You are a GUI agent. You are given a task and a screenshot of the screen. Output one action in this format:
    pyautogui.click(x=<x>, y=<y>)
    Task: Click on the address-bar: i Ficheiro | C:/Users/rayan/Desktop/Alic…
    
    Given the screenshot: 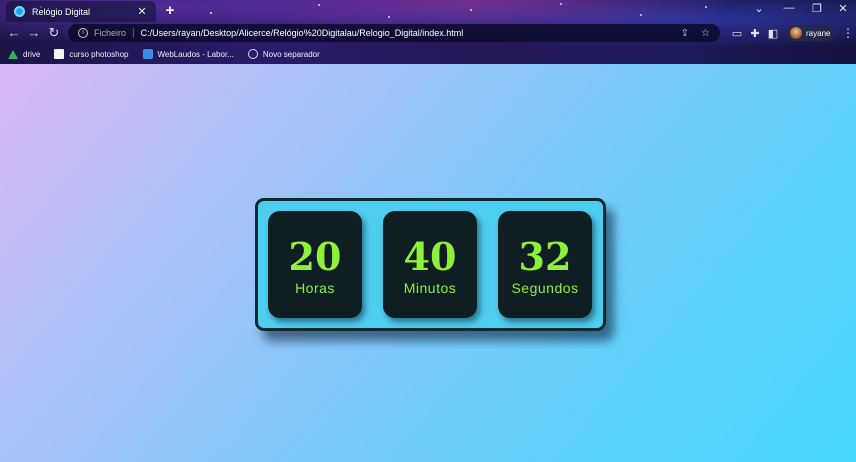 What is the action you would take?
    pyautogui.click(x=394, y=33)
    